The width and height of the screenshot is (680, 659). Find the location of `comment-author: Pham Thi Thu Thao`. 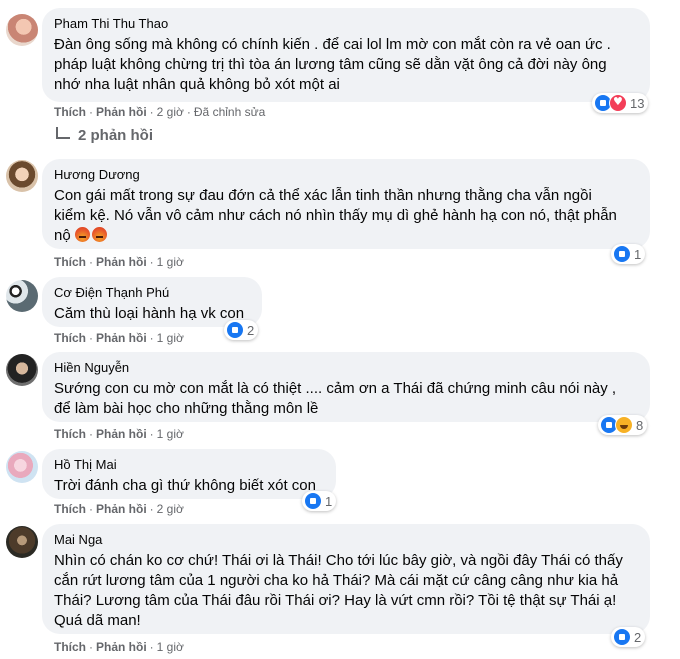

comment-author: Pham Thi Thu Thao is located at coordinates (346, 24).